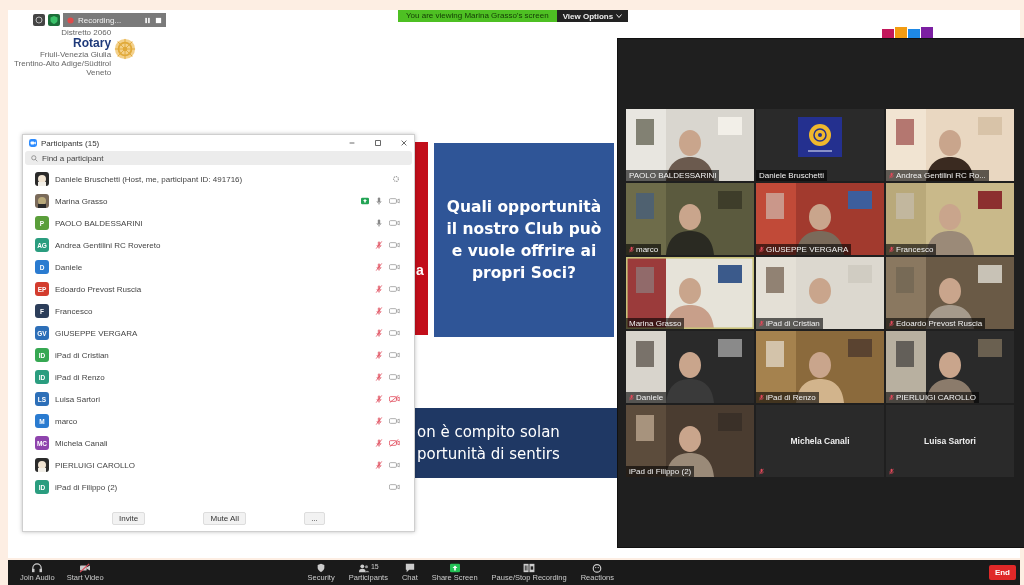 Image resolution: width=1024 pixels, height=585 pixels. What do you see at coordinates (352, 143) in the screenshot?
I see `minimize-icon` at bounding box center [352, 143].